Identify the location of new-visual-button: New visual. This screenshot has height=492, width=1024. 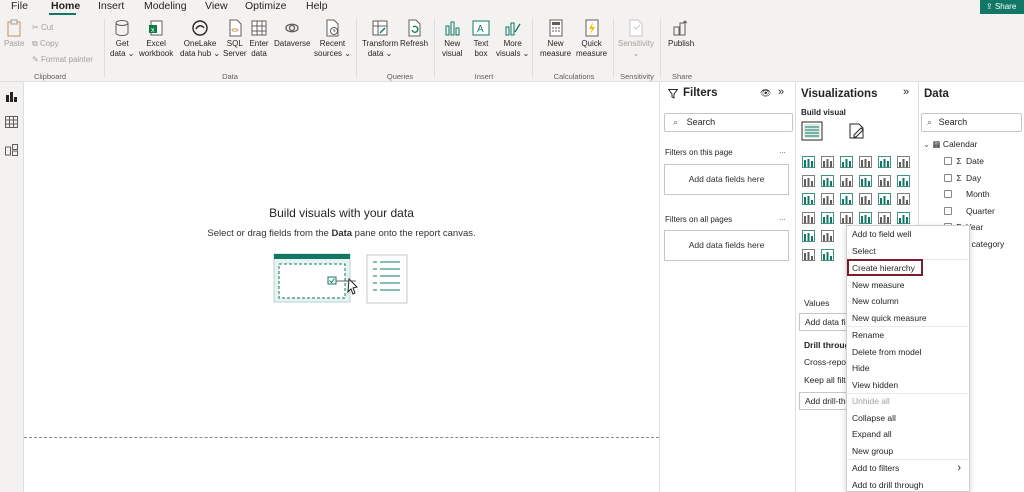
(452, 38).